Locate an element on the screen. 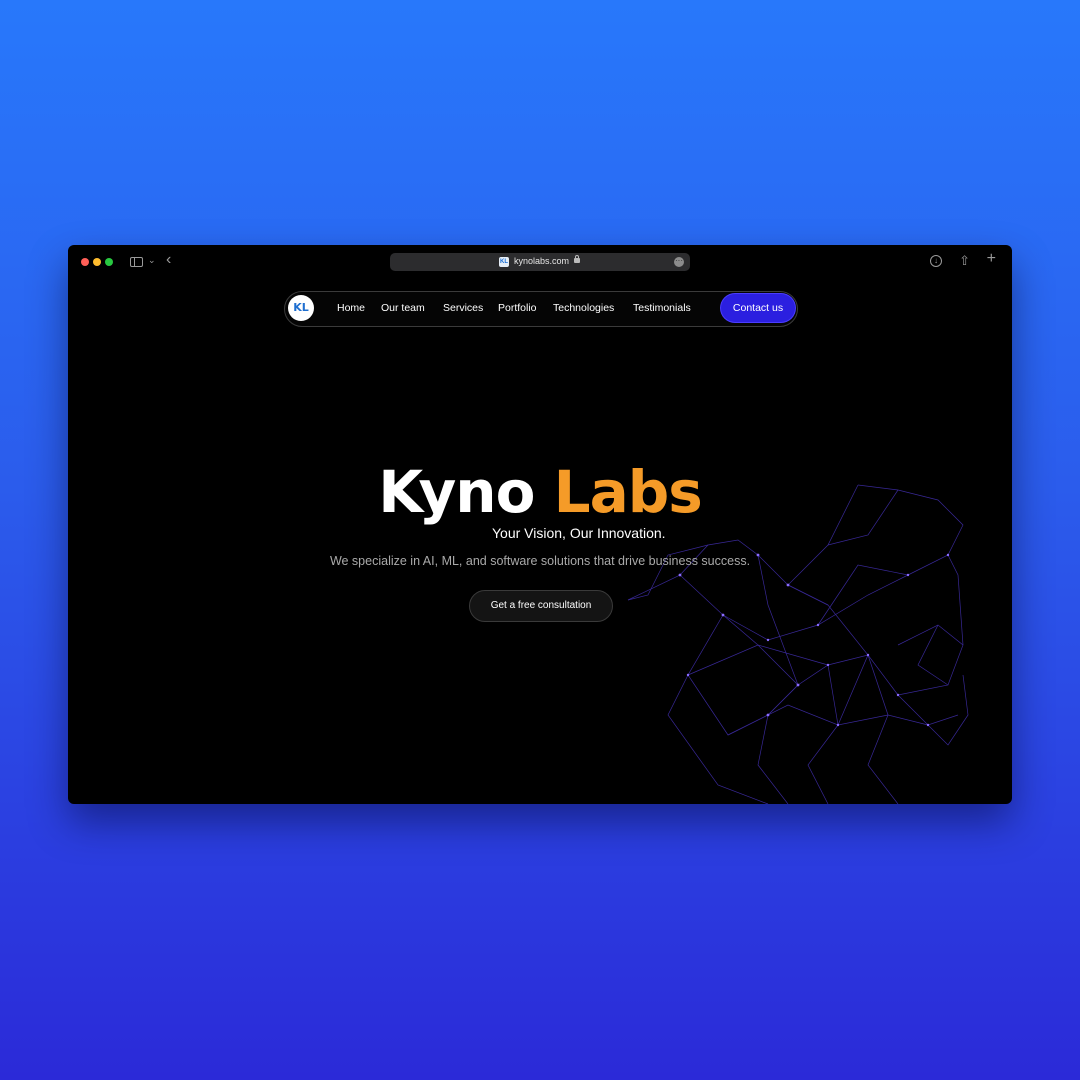 This screenshot has width=1080, height=1080. hero-title: Kyno Labs is located at coordinates (540, 492).